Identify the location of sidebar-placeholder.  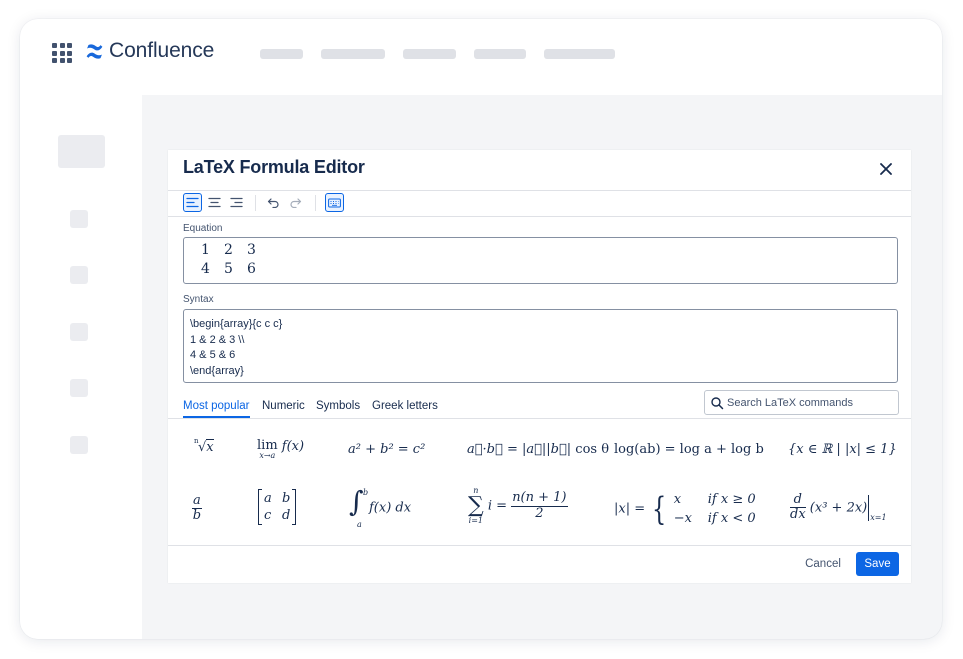
(81, 151).